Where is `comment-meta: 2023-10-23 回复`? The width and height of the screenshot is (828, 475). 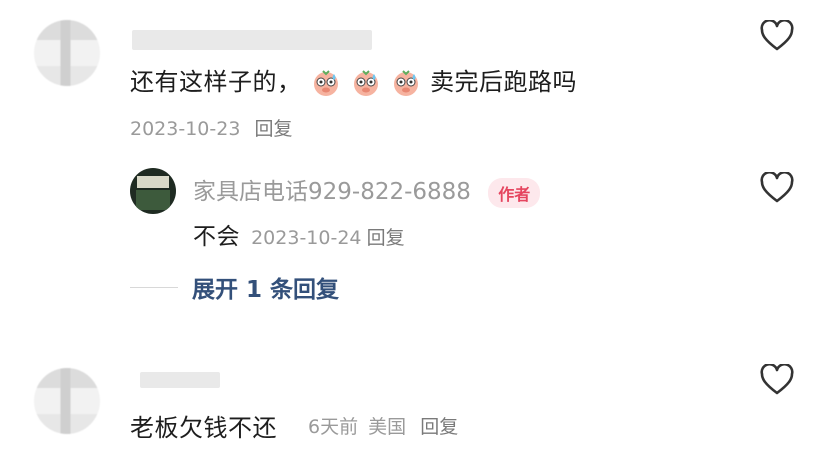
comment-meta: 2023-10-23 回复 is located at coordinates (211, 127).